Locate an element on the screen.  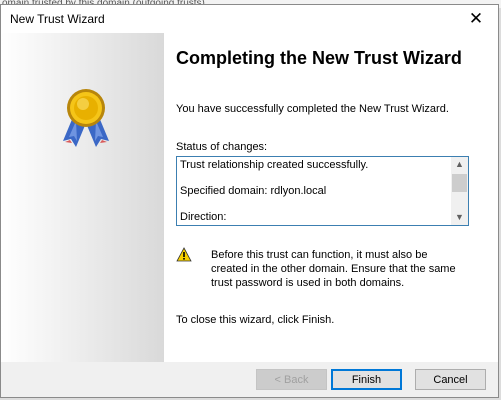
close-icon: ✕ is located at coordinates (476, 18).